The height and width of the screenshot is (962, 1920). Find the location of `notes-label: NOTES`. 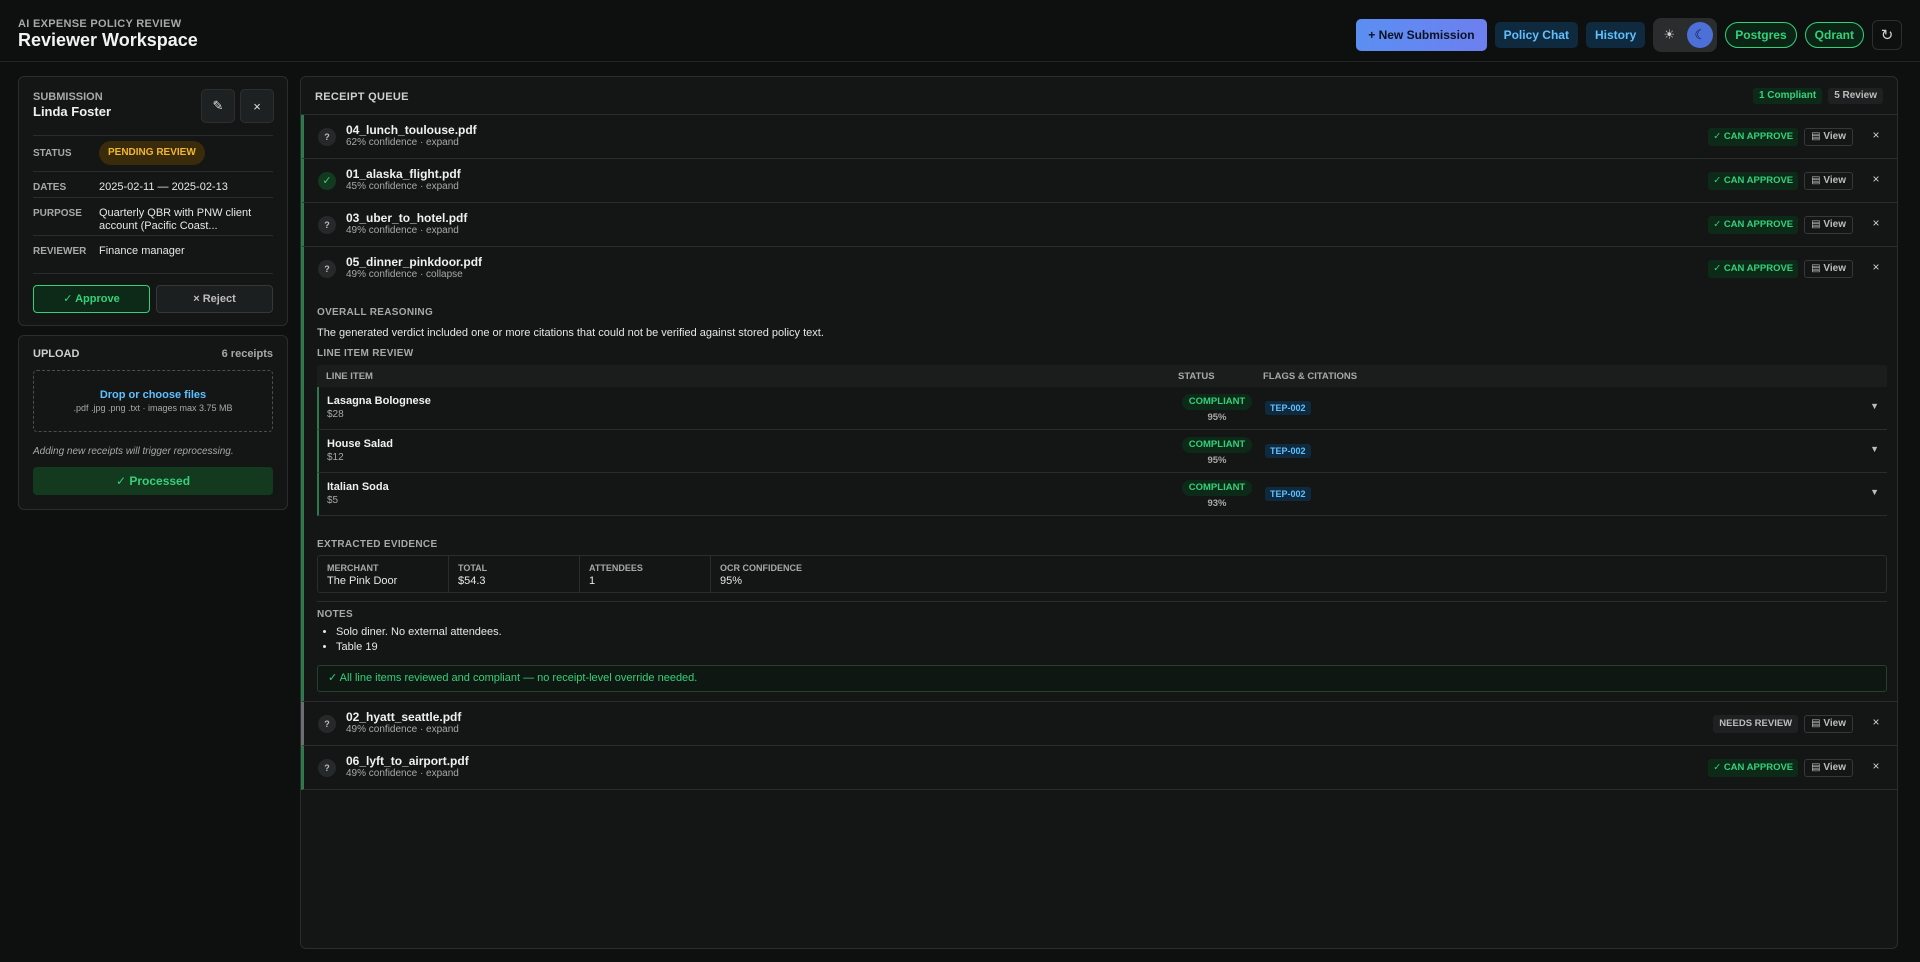

notes-label: NOTES is located at coordinates (335, 614).